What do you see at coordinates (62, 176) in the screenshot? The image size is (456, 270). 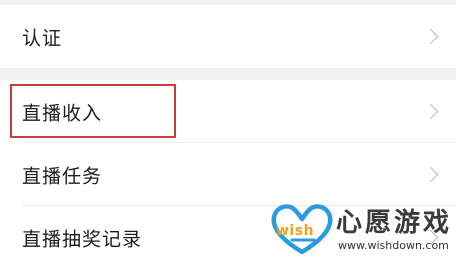 I see `row-label: 直播任务` at bounding box center [62, 176].